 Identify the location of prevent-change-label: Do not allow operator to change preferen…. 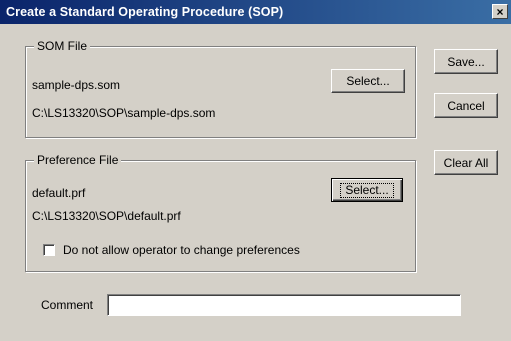
(181, 250).